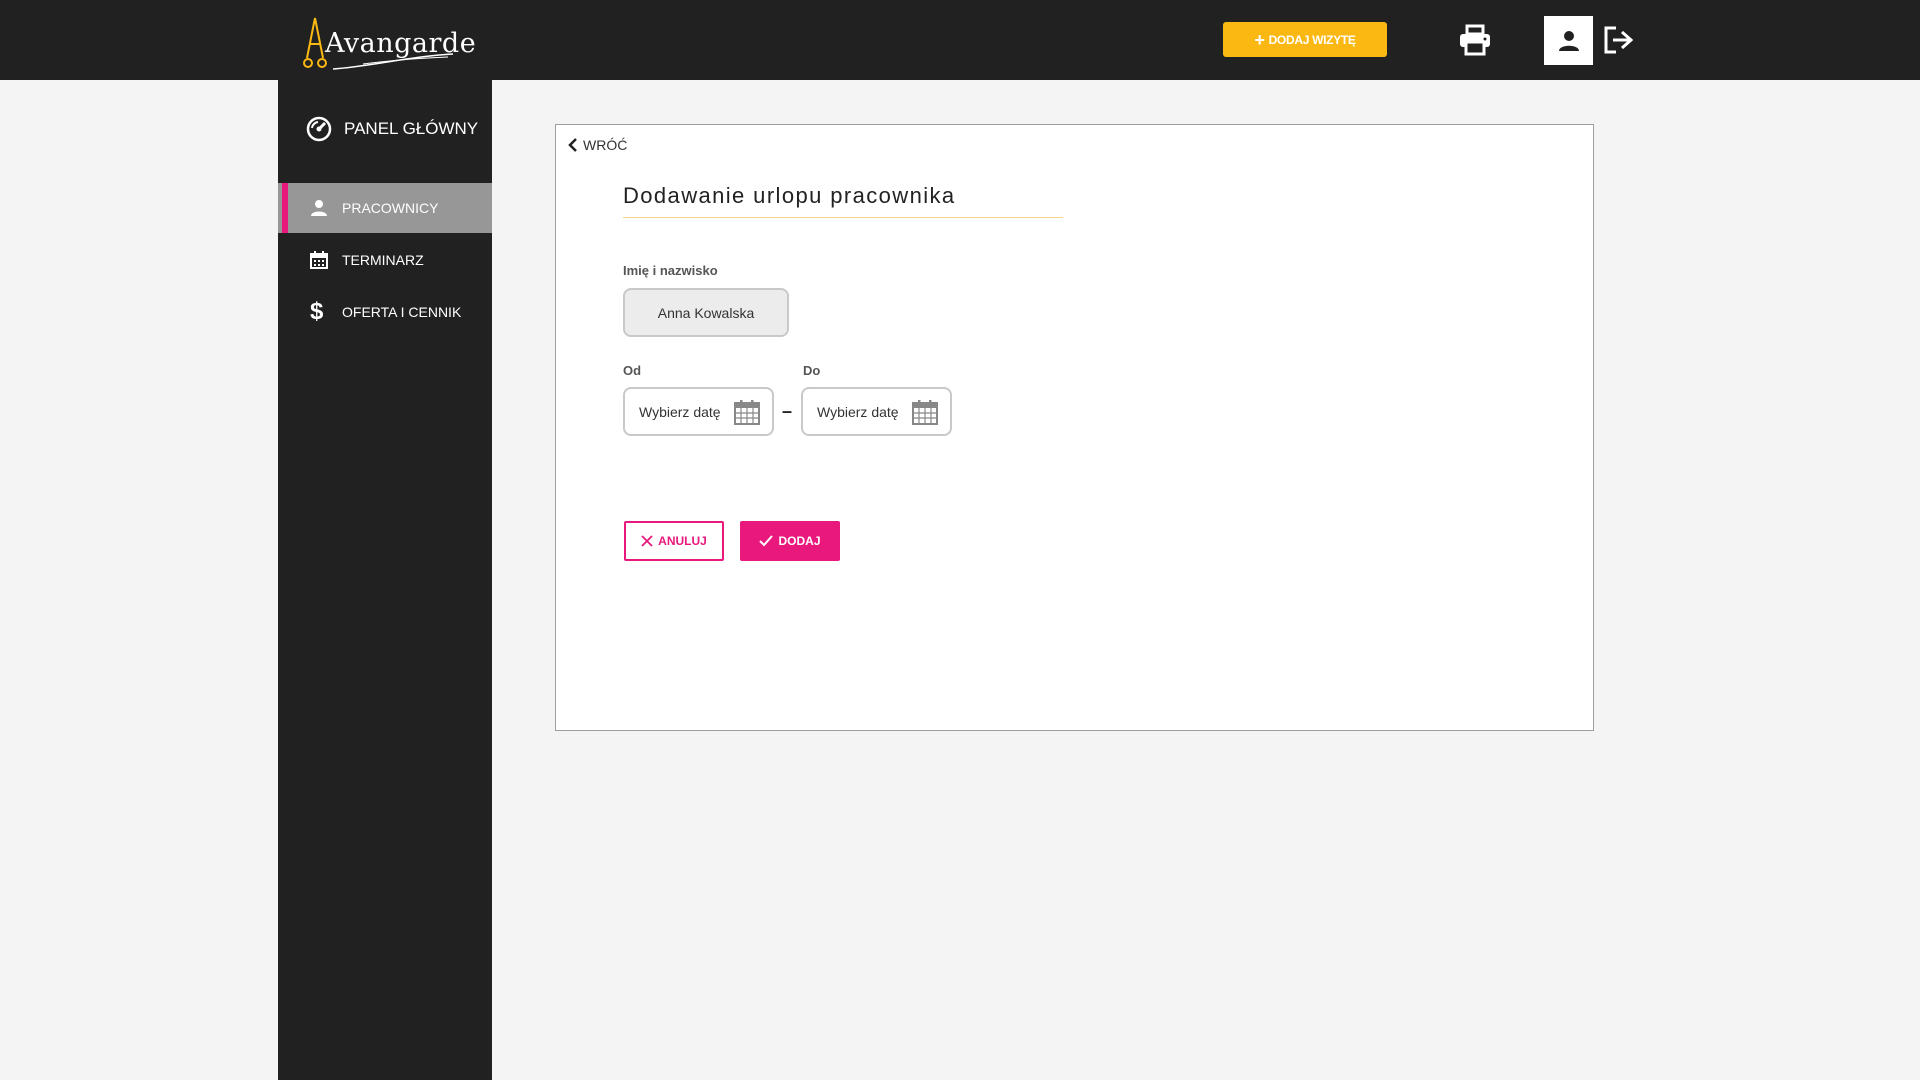  What do you see at coordinates (680, 411) in the screenshot?
I see `from-date-placeholder: Wybierz datę` at bounding box center [680, 411].